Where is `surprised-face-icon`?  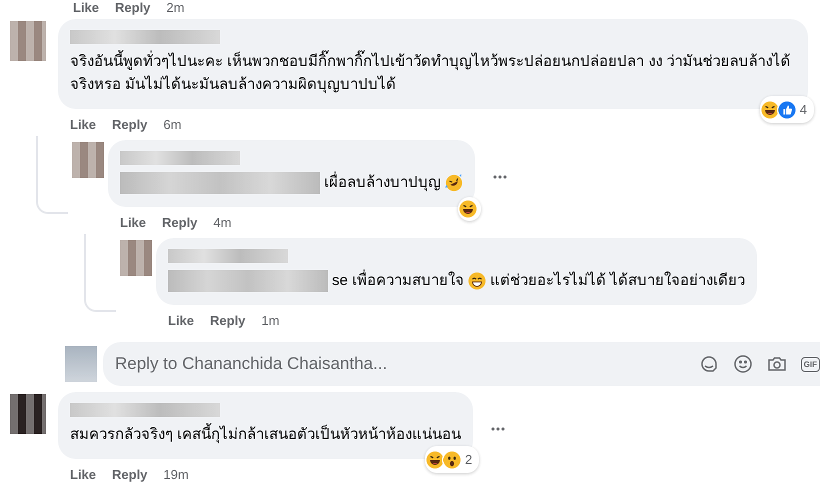 surprised-face-icon is located at coordinates (452, 460).